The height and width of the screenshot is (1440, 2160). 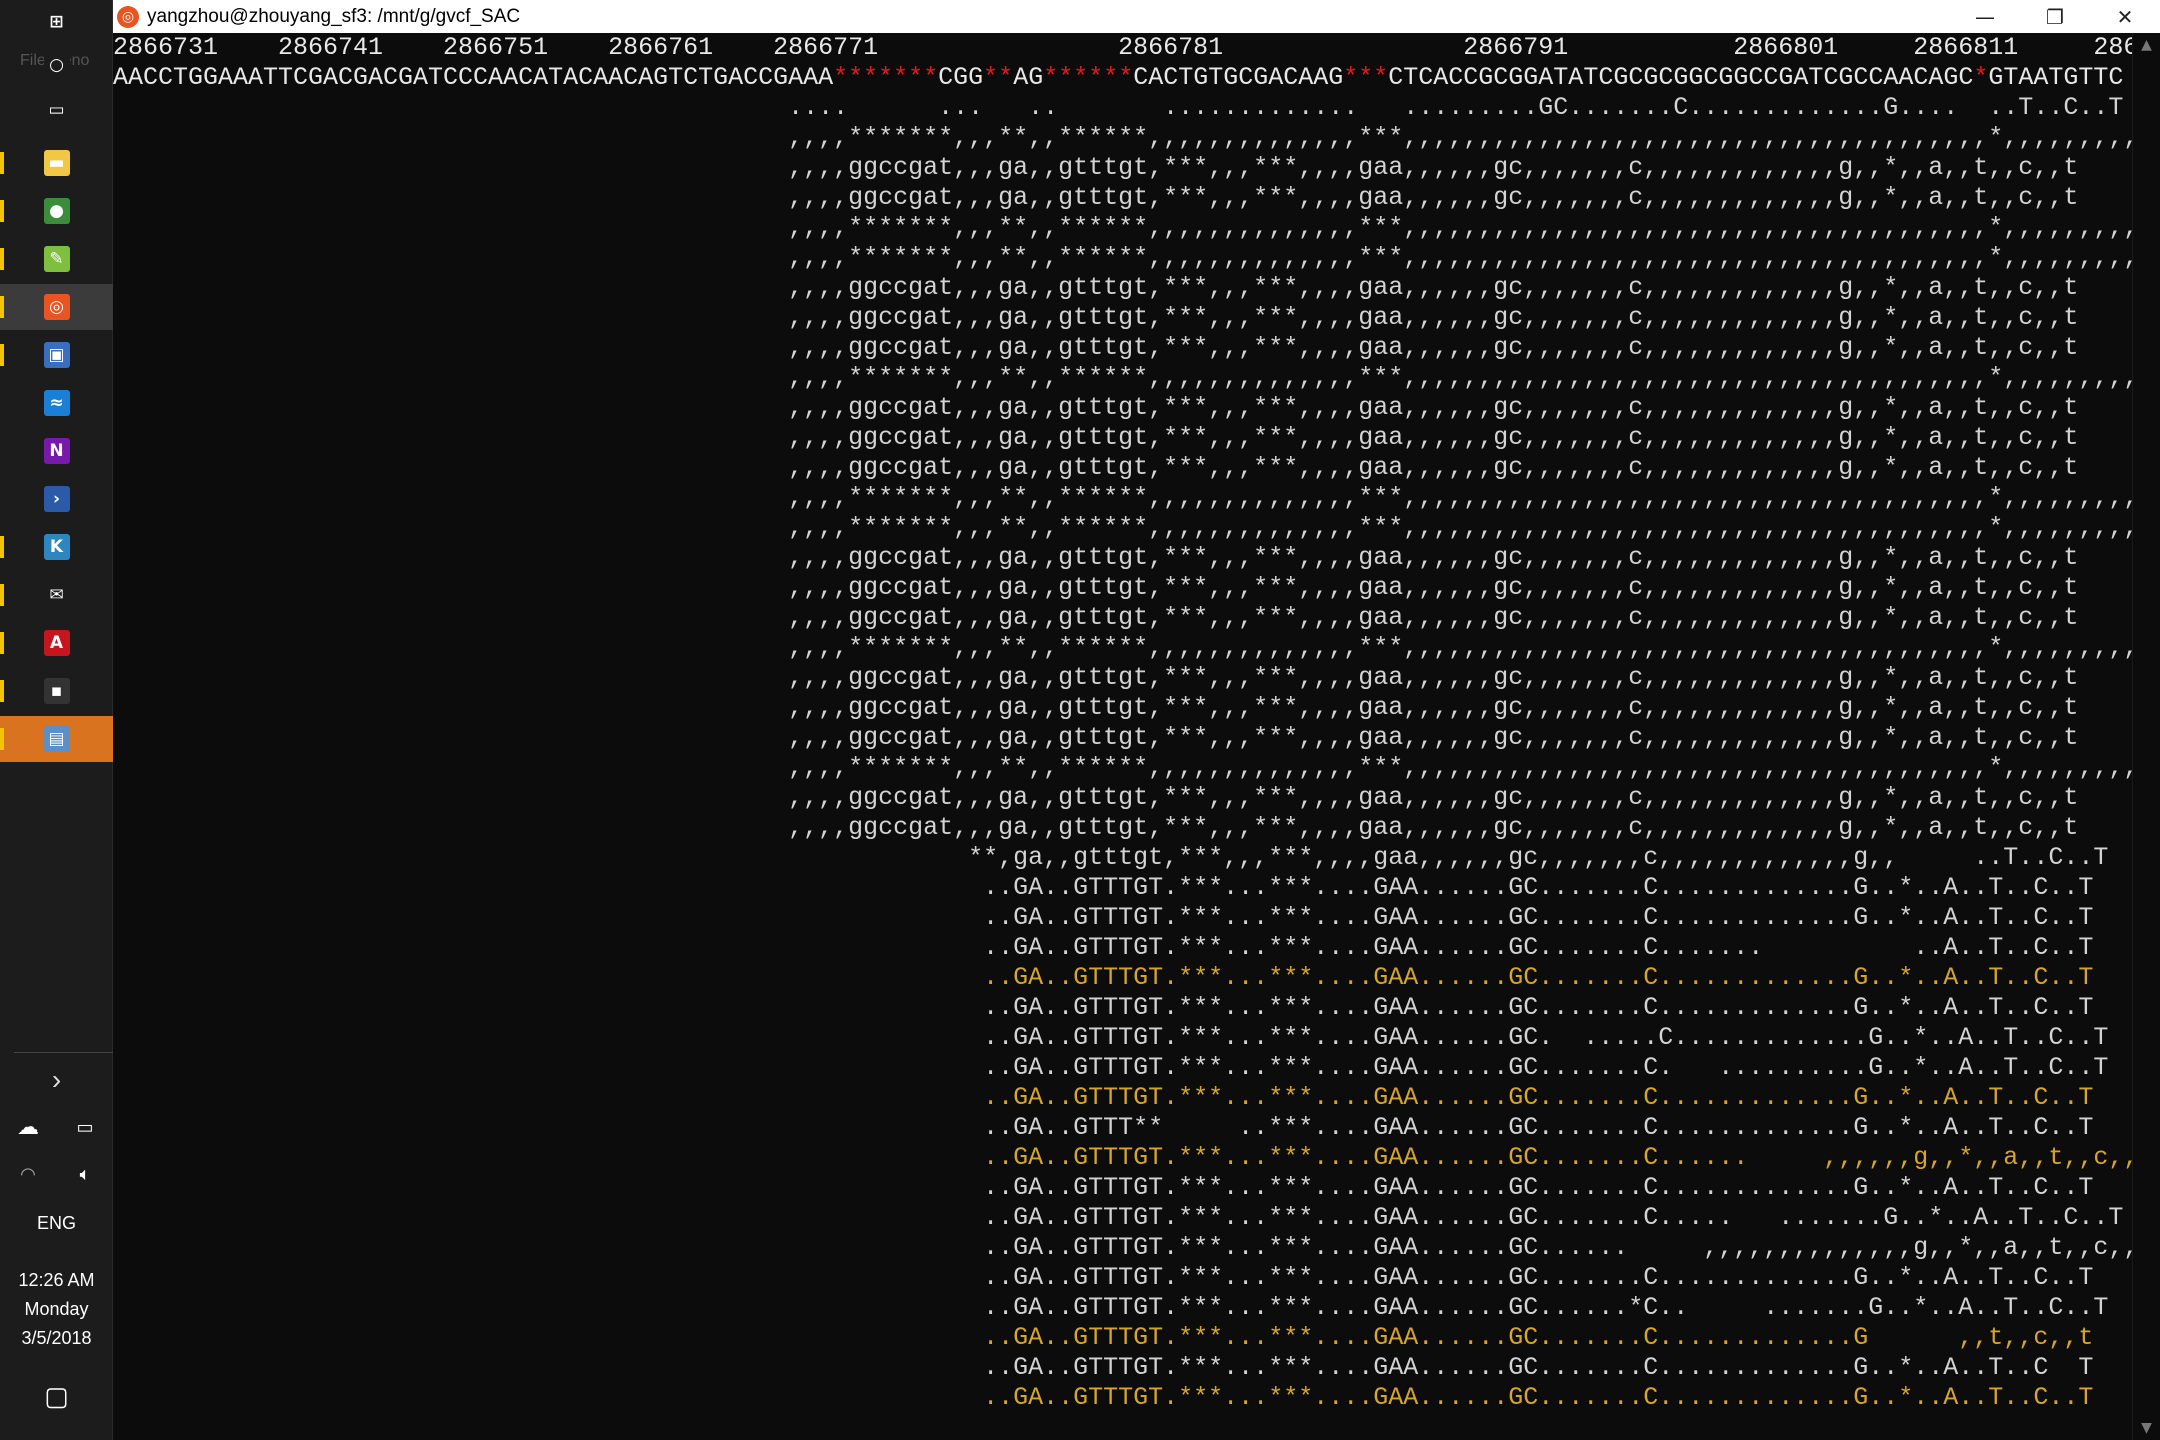 I want to click on chrome-icon: ●, so click(x=56, y=211).